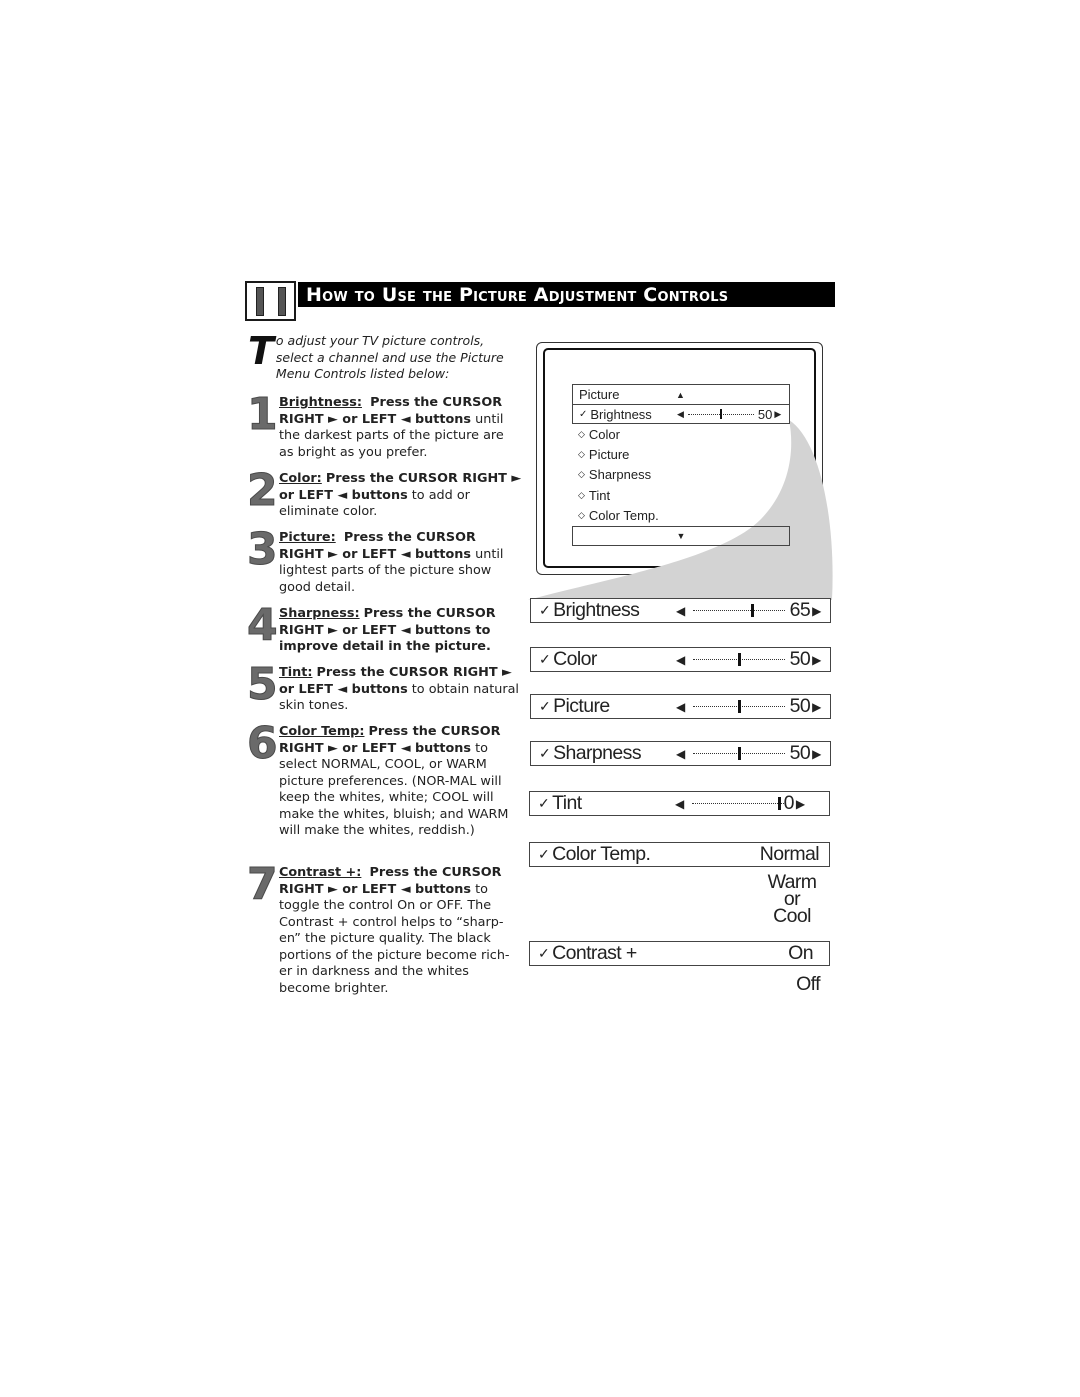 The image size is (1080, 1397). What do you see at coordinates (601, 854) in the screenshot?
I see `setting-label: Color Temp.` at bounding box center [601, 854].